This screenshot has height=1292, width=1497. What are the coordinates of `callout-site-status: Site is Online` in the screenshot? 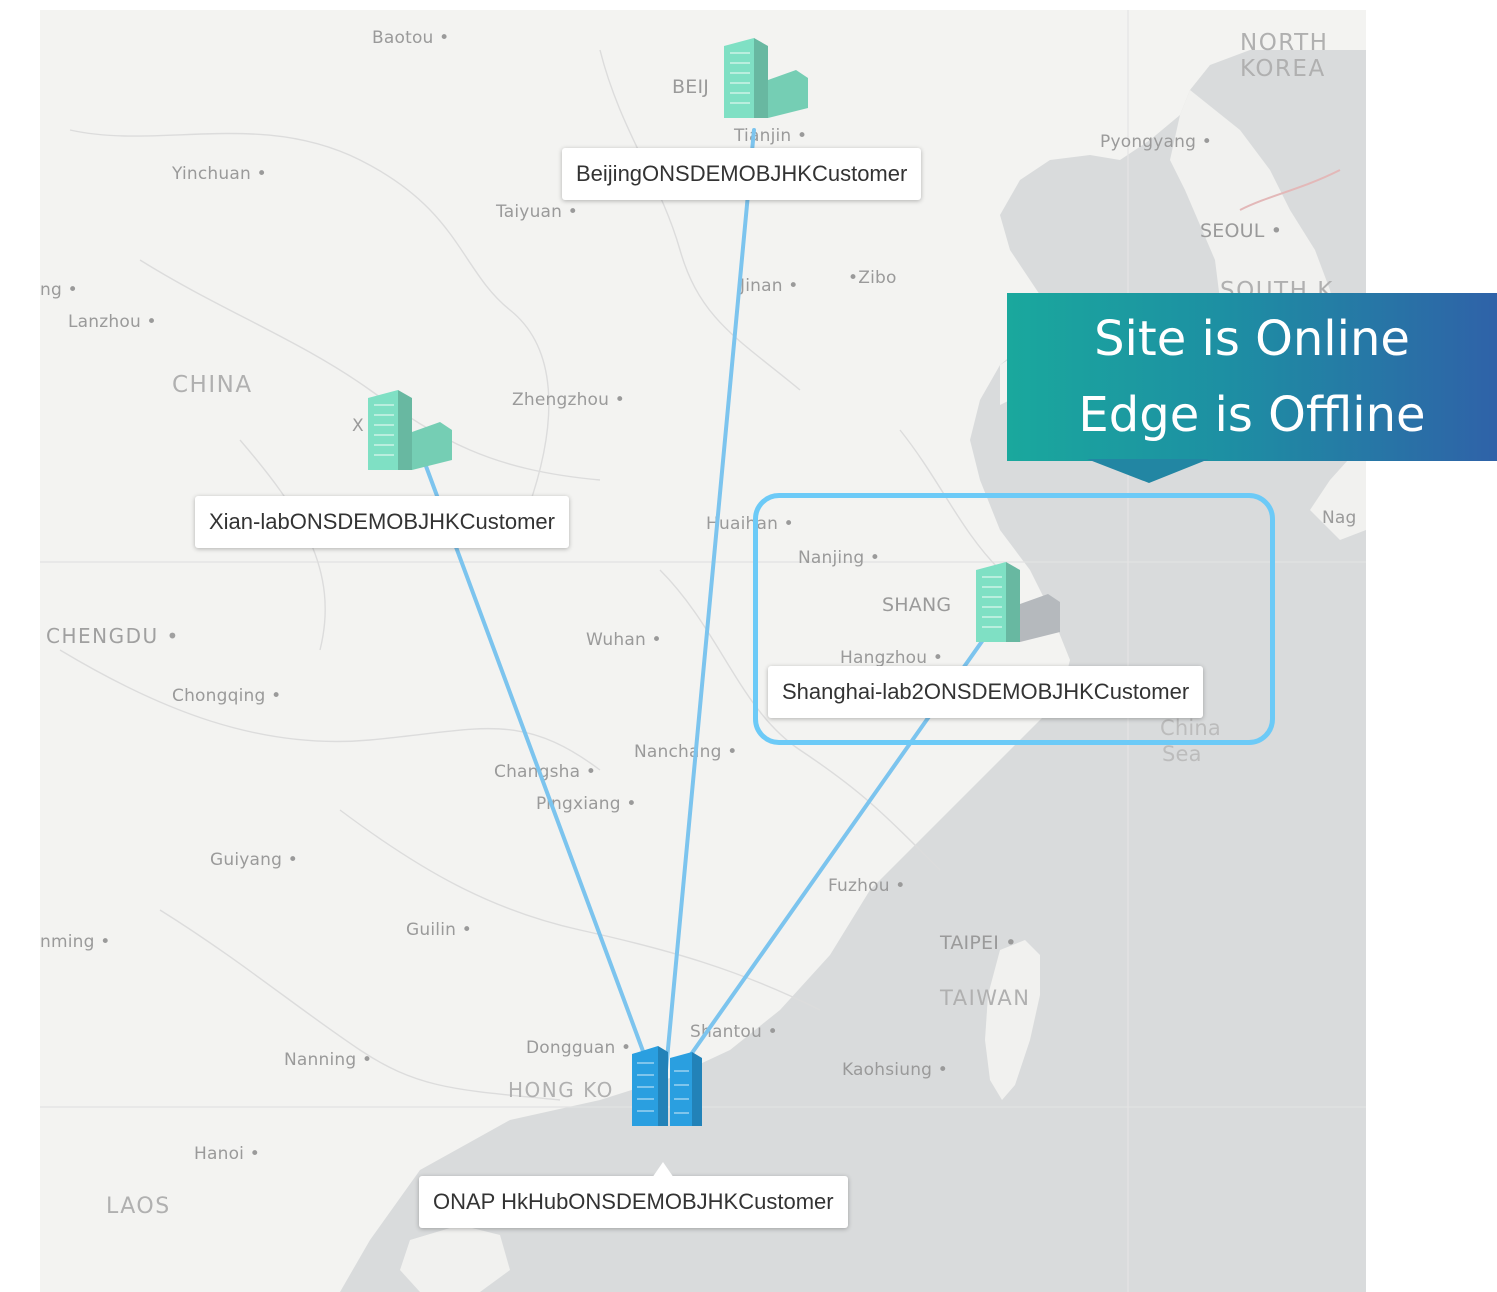 It's located at (1252, 339).